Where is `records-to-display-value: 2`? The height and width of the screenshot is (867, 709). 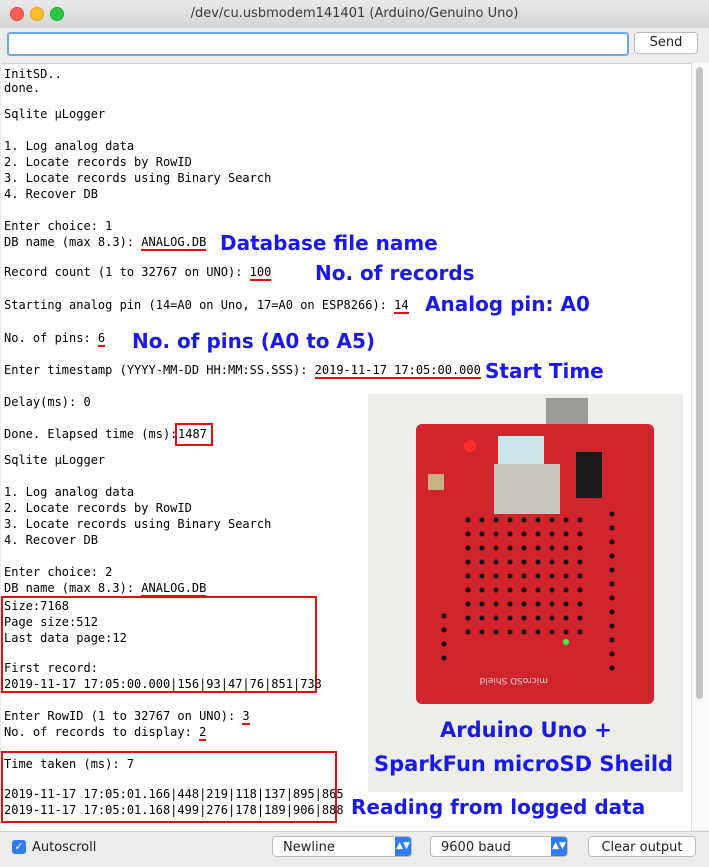 records-to-display-value: 2 is located at coordinates (203, 733).